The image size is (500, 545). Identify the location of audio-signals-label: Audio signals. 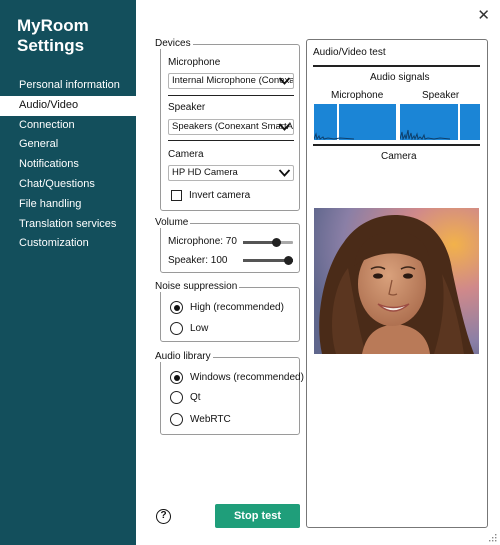
(400, 77).